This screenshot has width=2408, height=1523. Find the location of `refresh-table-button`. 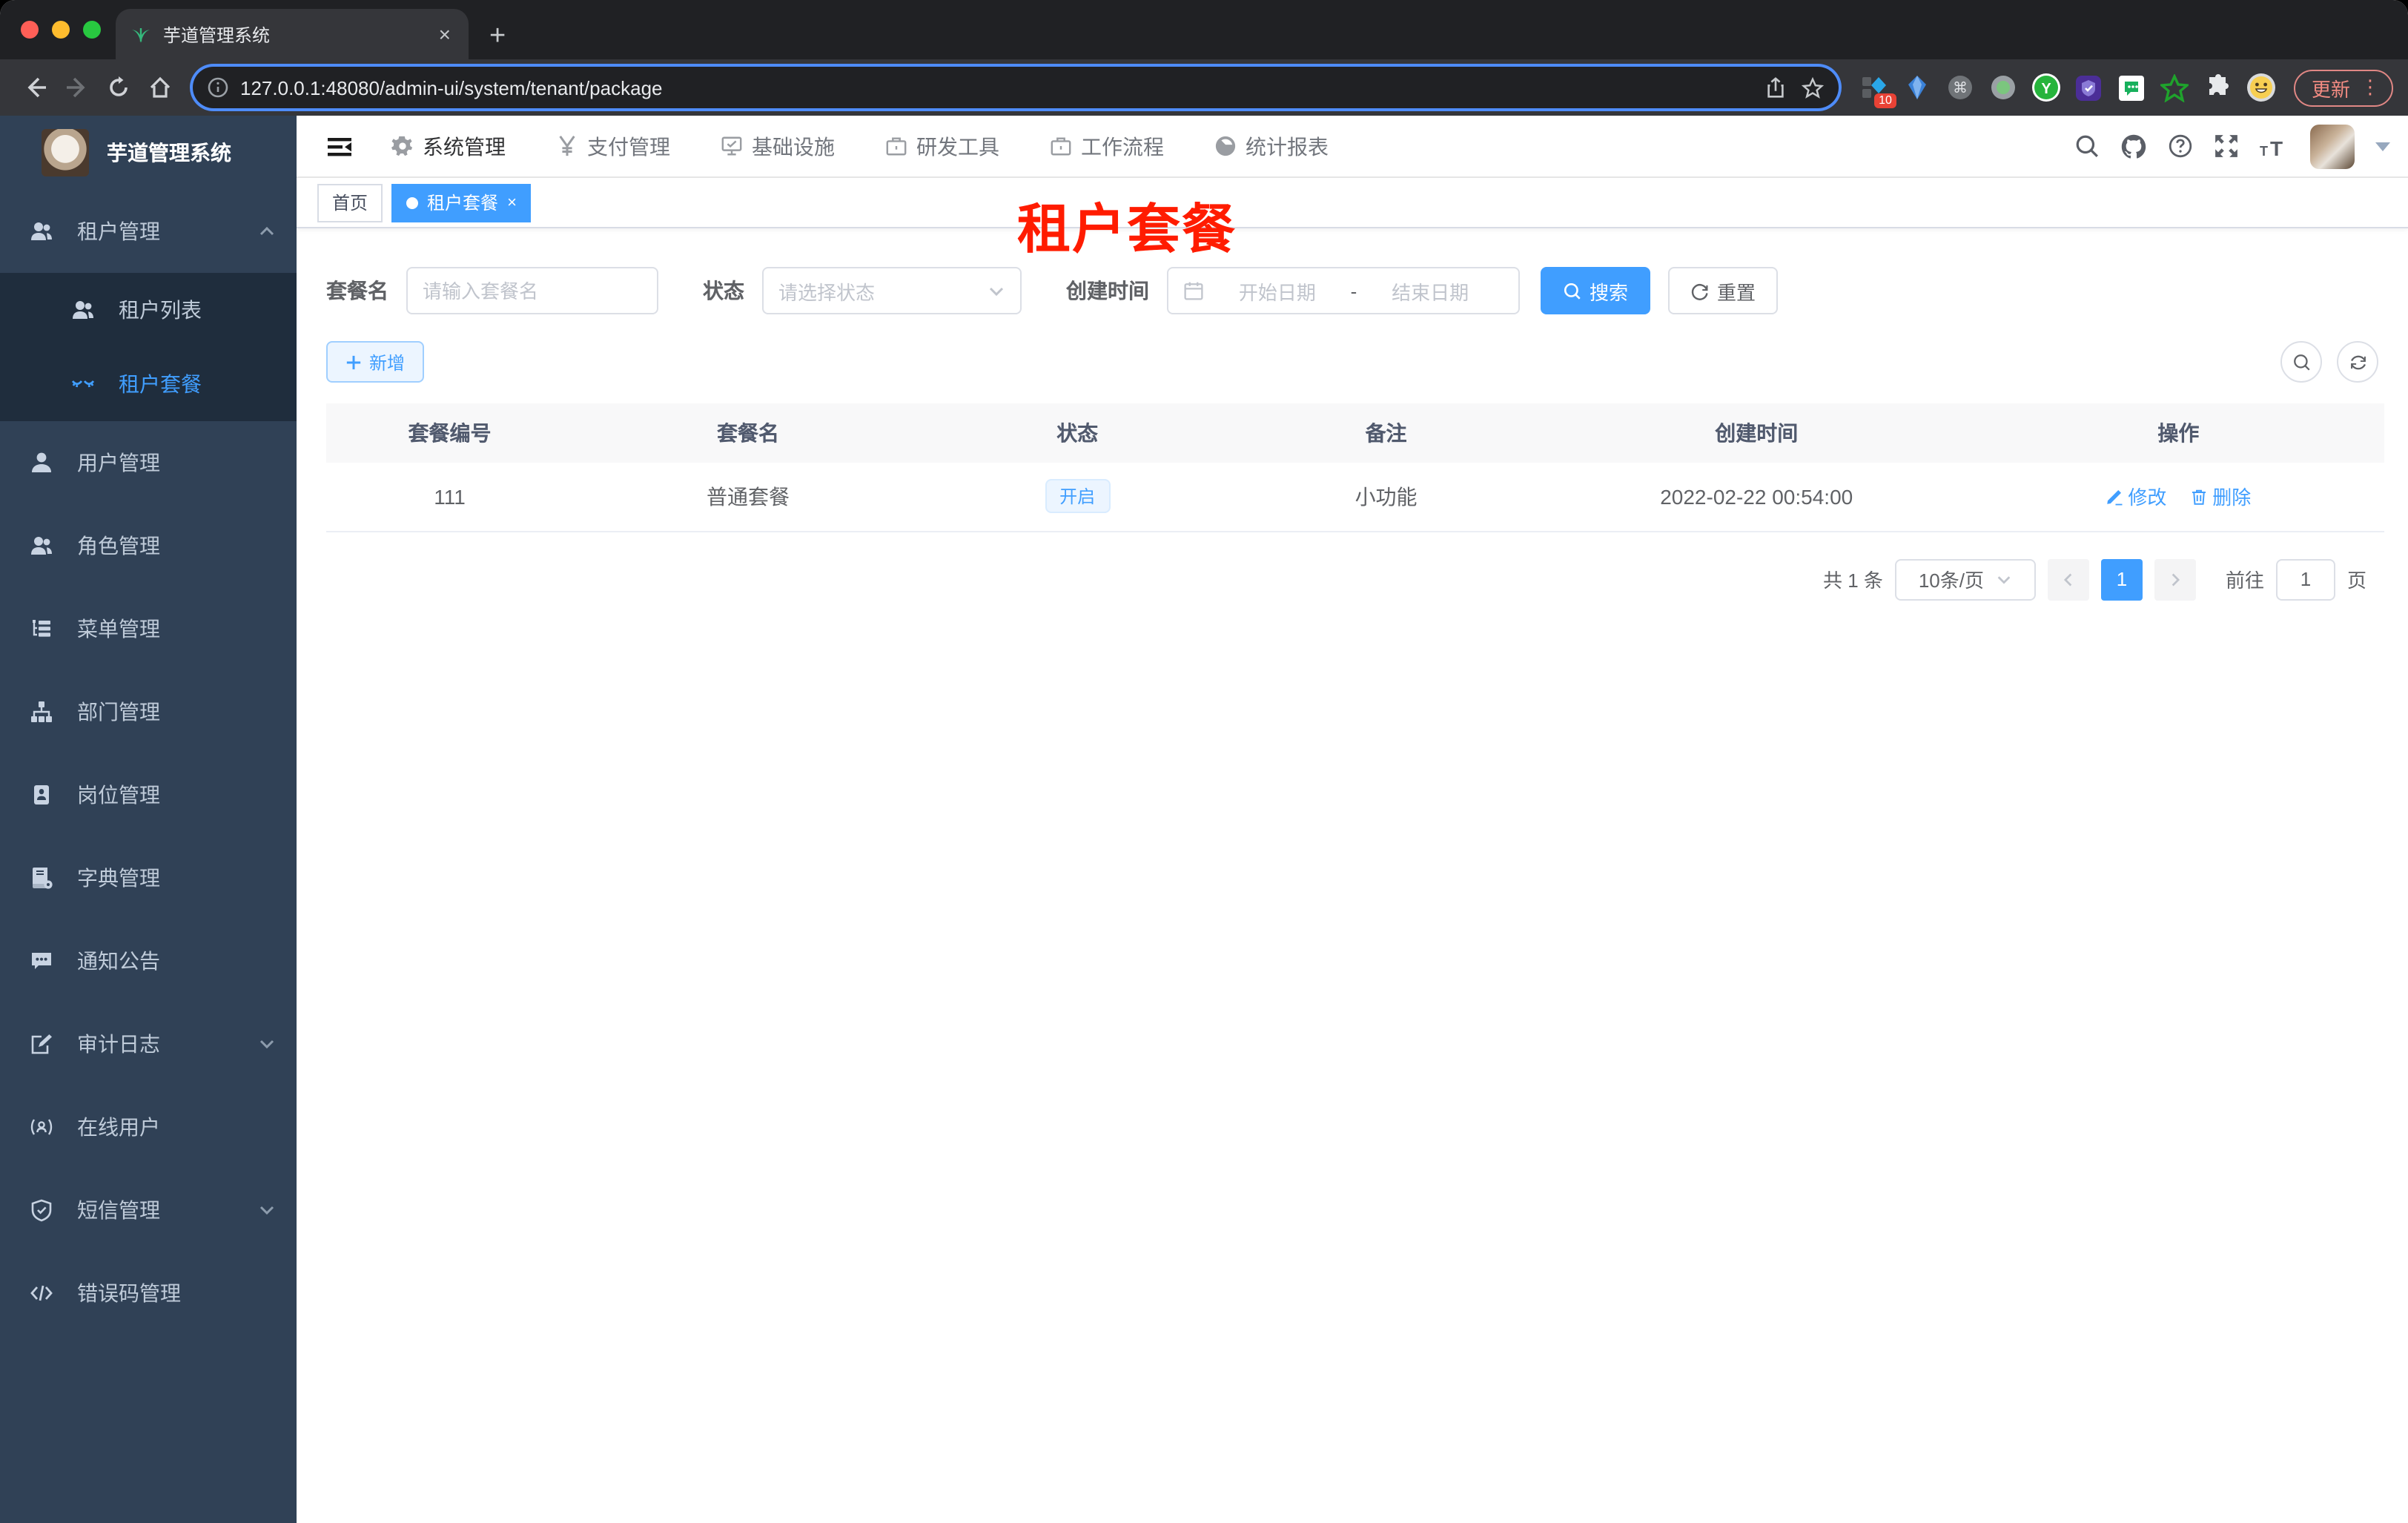

refresh-table-button is located at coordinates (2357, 362).